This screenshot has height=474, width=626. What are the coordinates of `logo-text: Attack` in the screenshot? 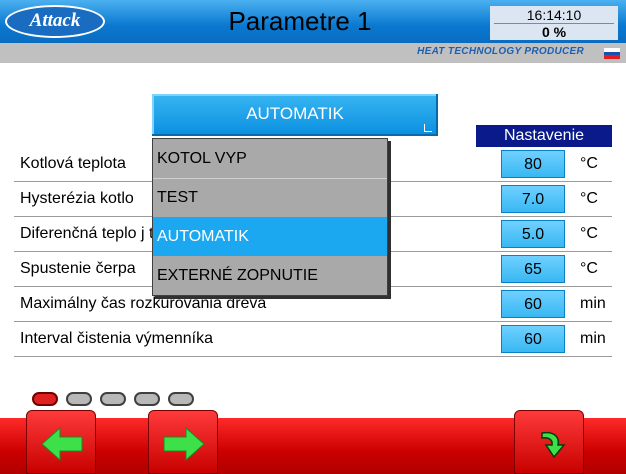 It's located at (55, 20).